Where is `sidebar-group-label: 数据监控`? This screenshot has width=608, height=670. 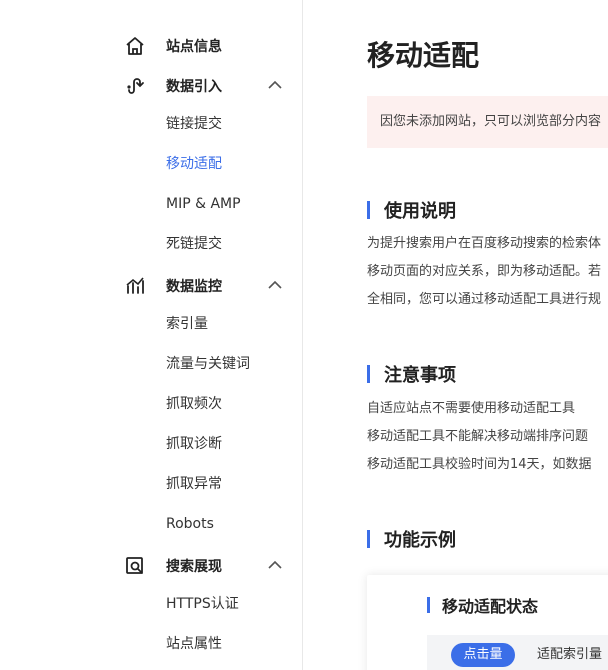
sidebar-group-label: 数据监控 is located at coordinates (194, 287).